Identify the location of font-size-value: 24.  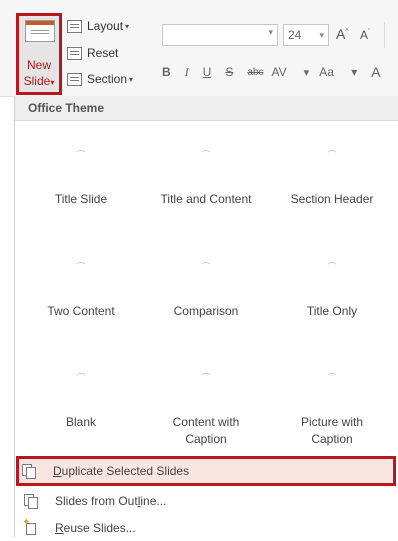
(295, 35).